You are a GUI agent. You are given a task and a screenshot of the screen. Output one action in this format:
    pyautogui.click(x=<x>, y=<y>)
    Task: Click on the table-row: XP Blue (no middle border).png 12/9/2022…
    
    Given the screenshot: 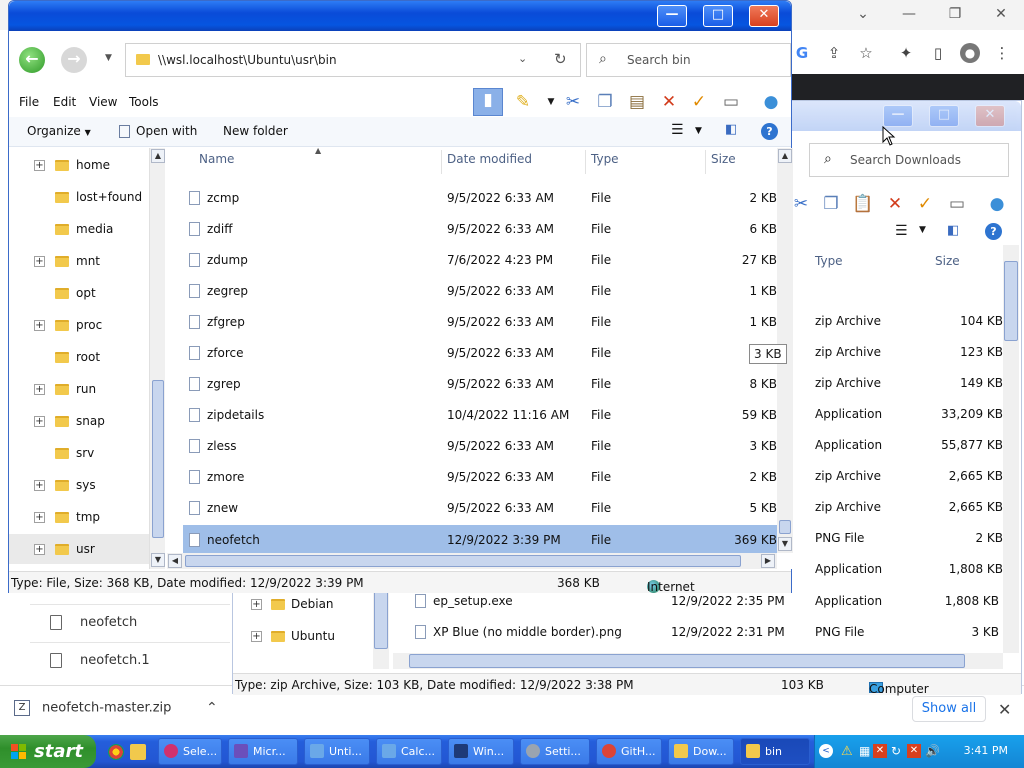 What is the action you would take?
    pyautogui.click(x=704, y=632)
    